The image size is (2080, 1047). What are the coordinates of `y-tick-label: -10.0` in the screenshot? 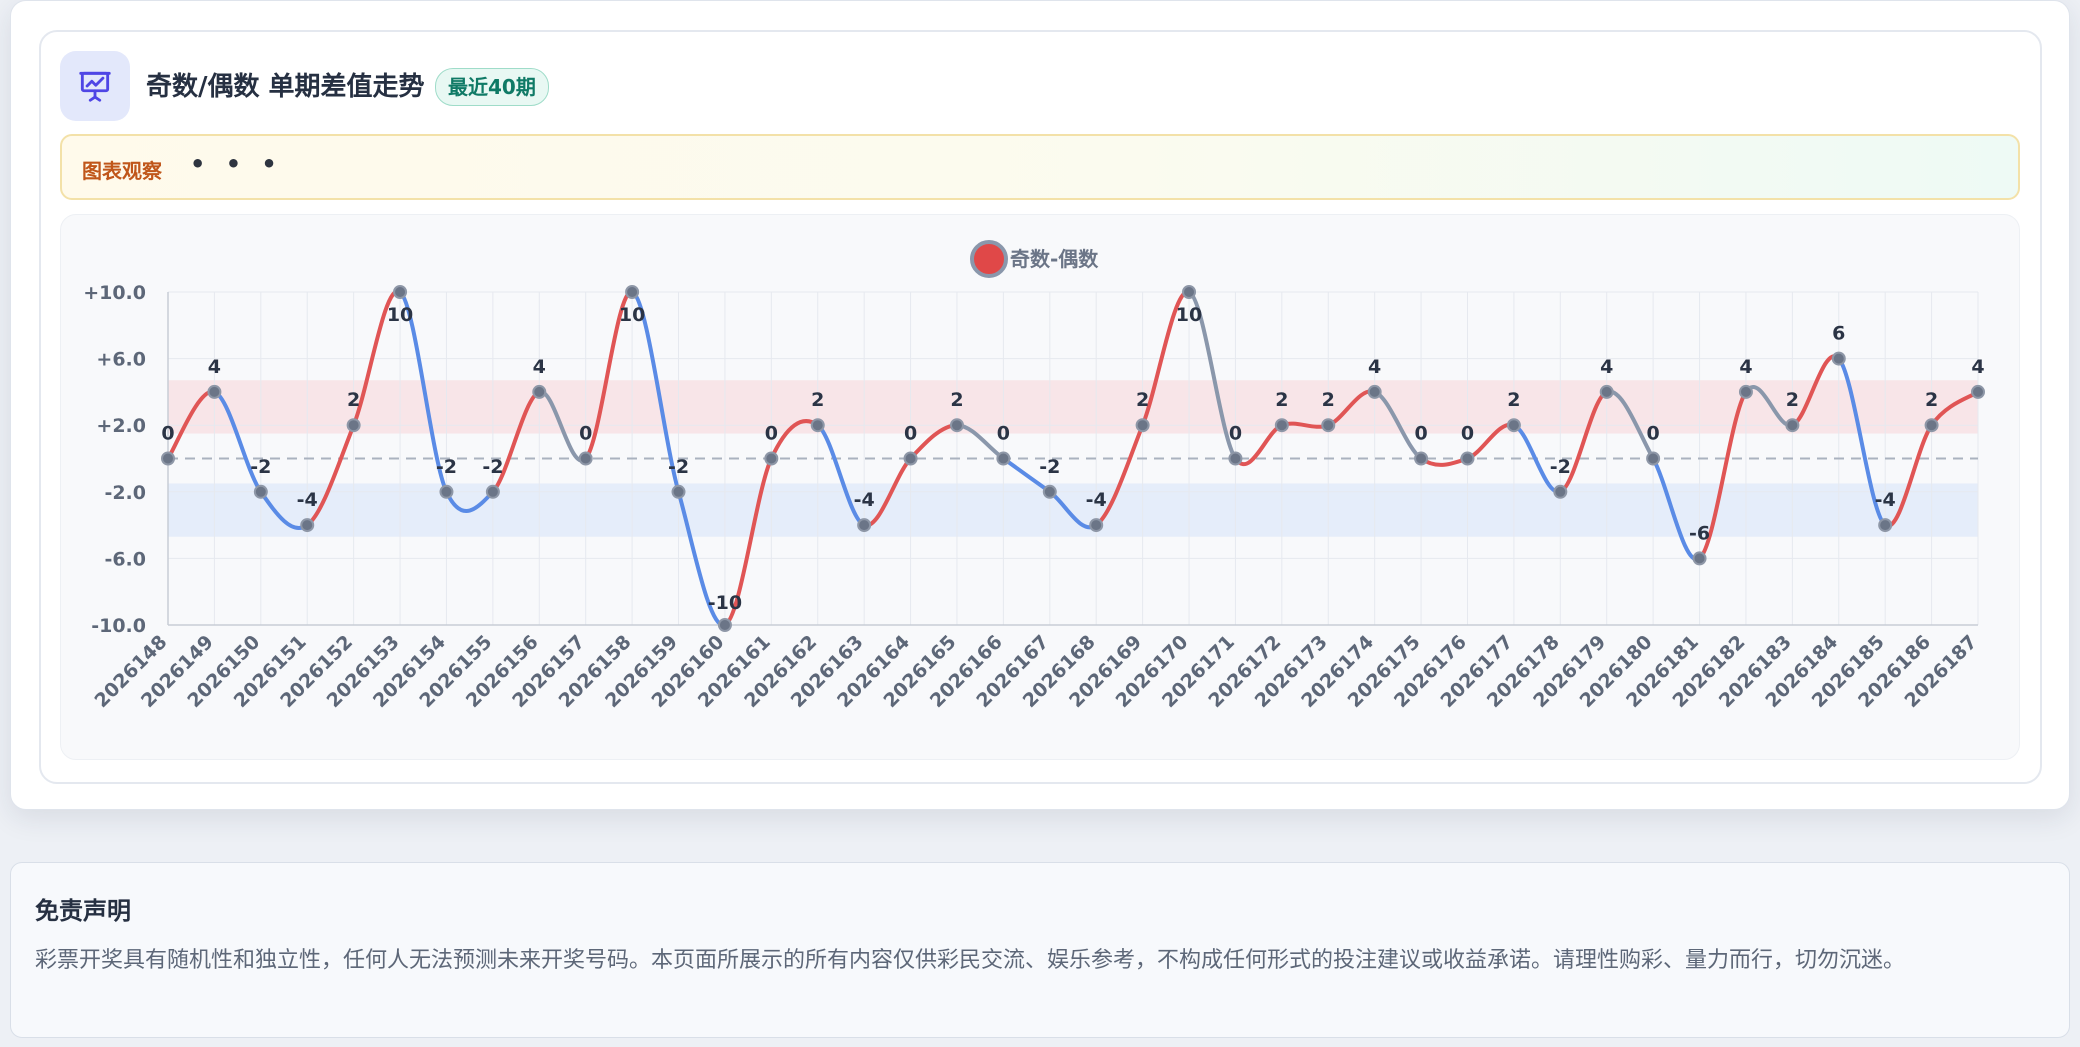 It's located at (118, 626).